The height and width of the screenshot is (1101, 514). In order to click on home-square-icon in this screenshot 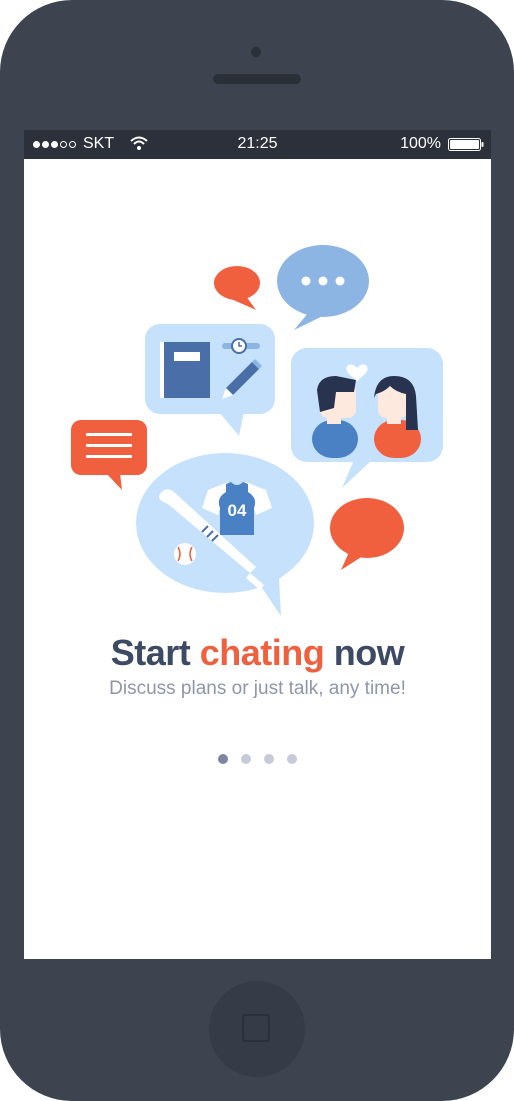, I will do `click(256, 1028)`.